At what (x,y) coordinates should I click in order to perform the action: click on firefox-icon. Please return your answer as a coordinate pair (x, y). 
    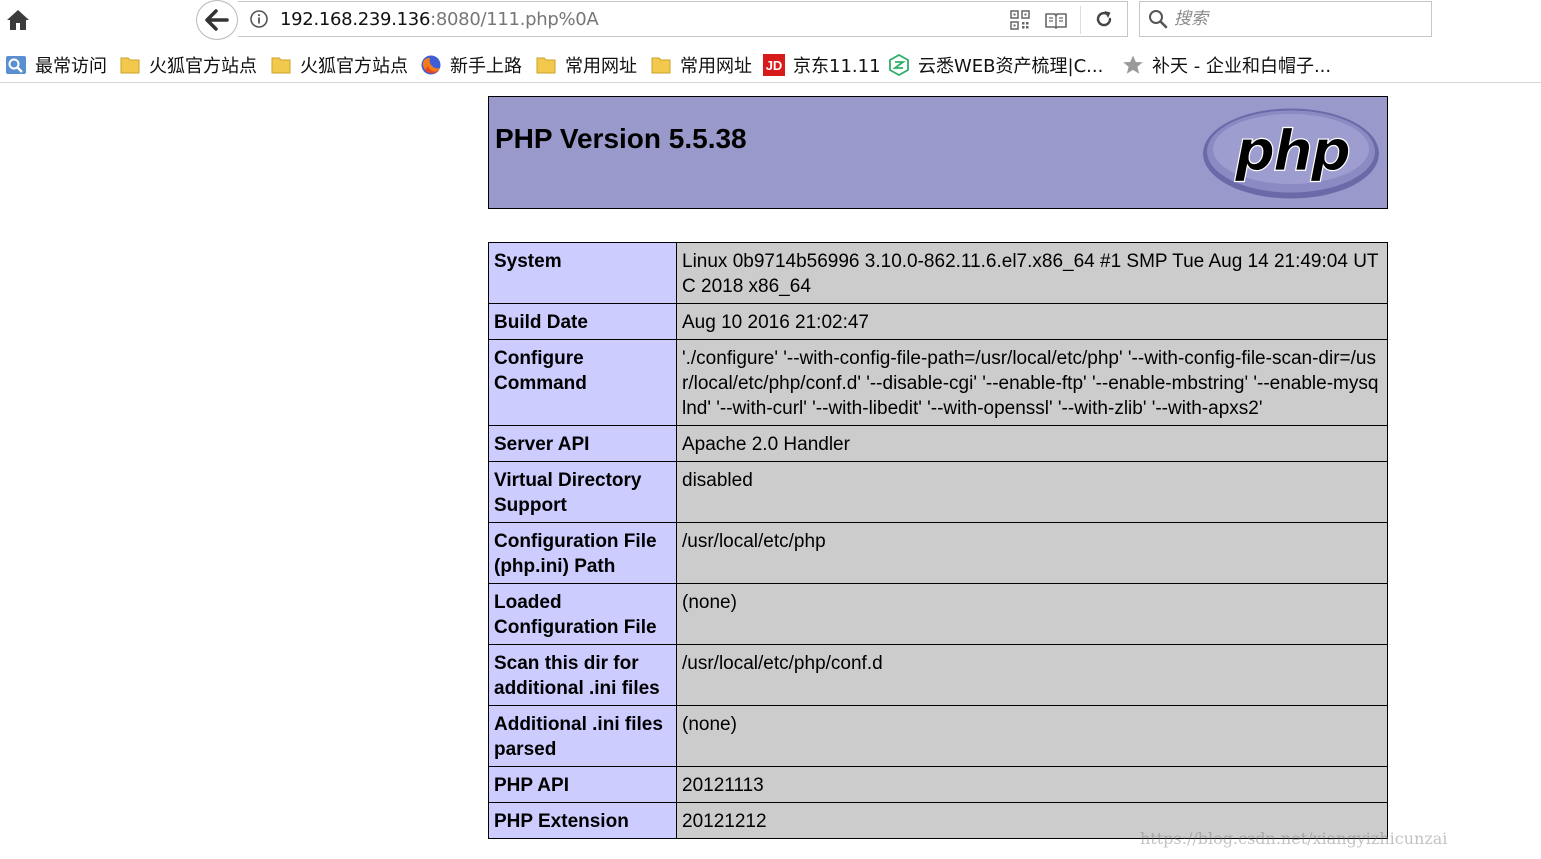
    Looking at the image, I should click on (431, 65).